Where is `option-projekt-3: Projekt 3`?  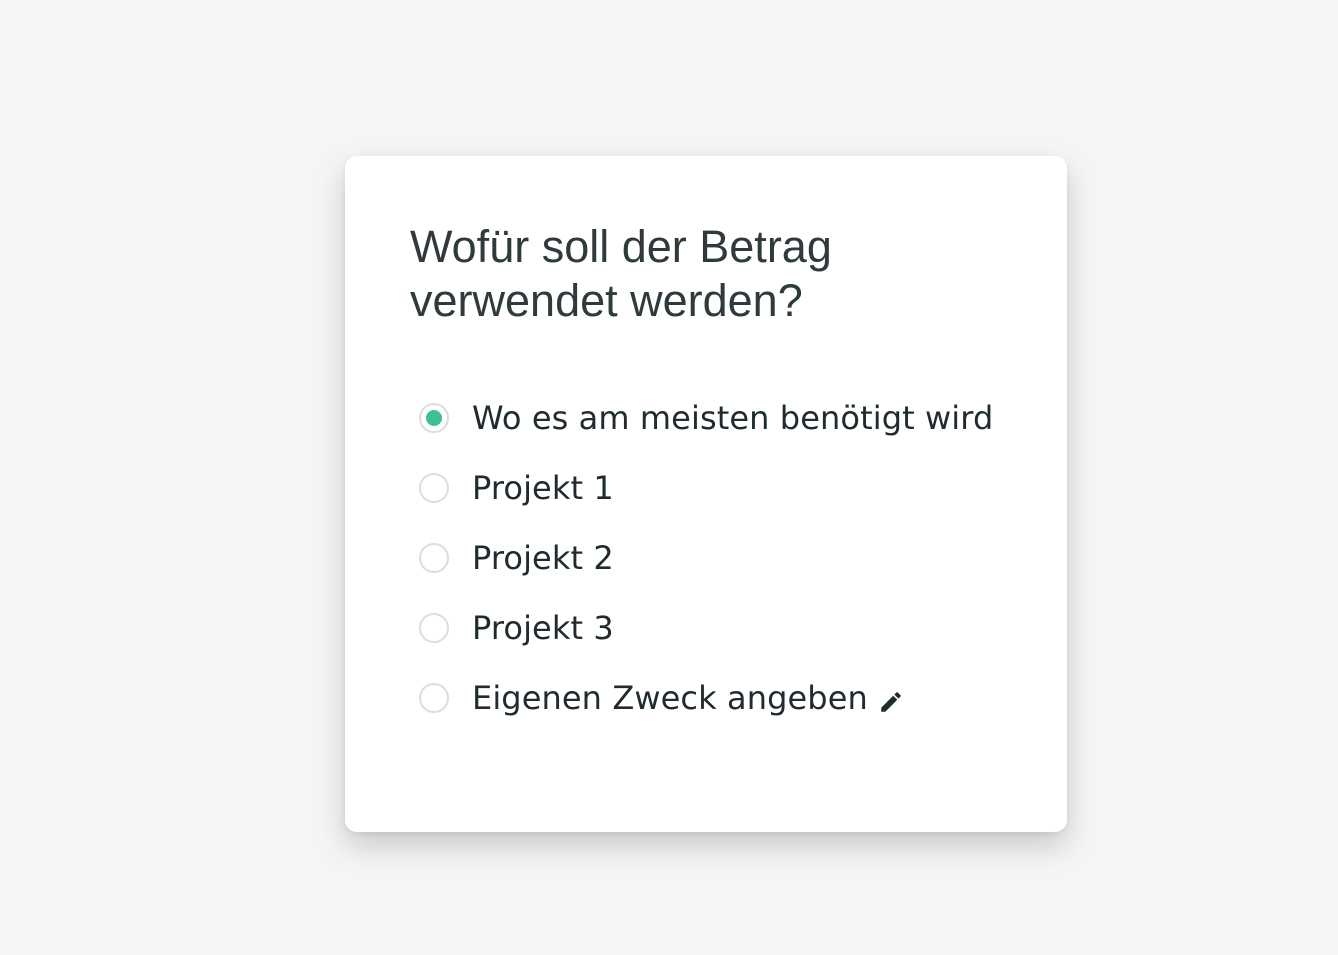 option-projekt-3: Projekt 3 is located at coordinates (706, 628).